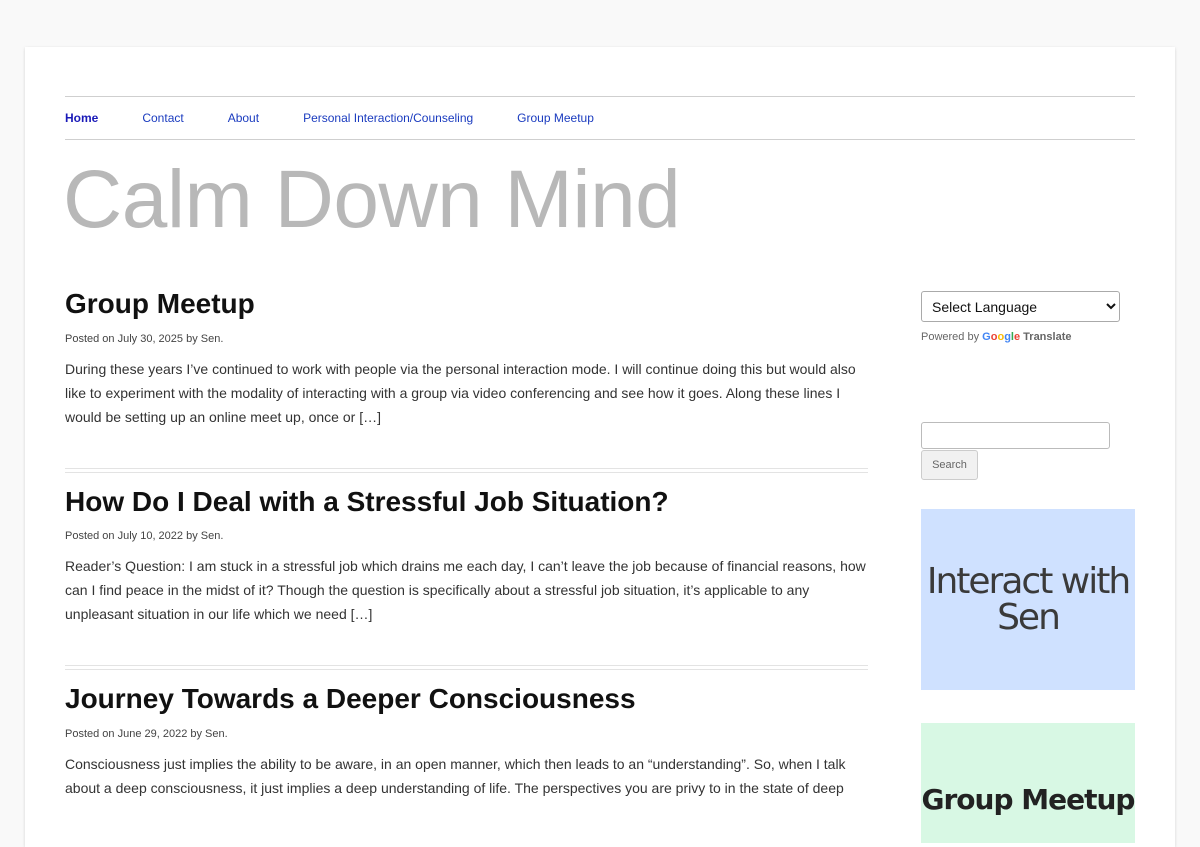  What do you see at coordinates (1015, 451) in the screenshot?
I see `search-widget: Search` at bounding box center [1015, 451].